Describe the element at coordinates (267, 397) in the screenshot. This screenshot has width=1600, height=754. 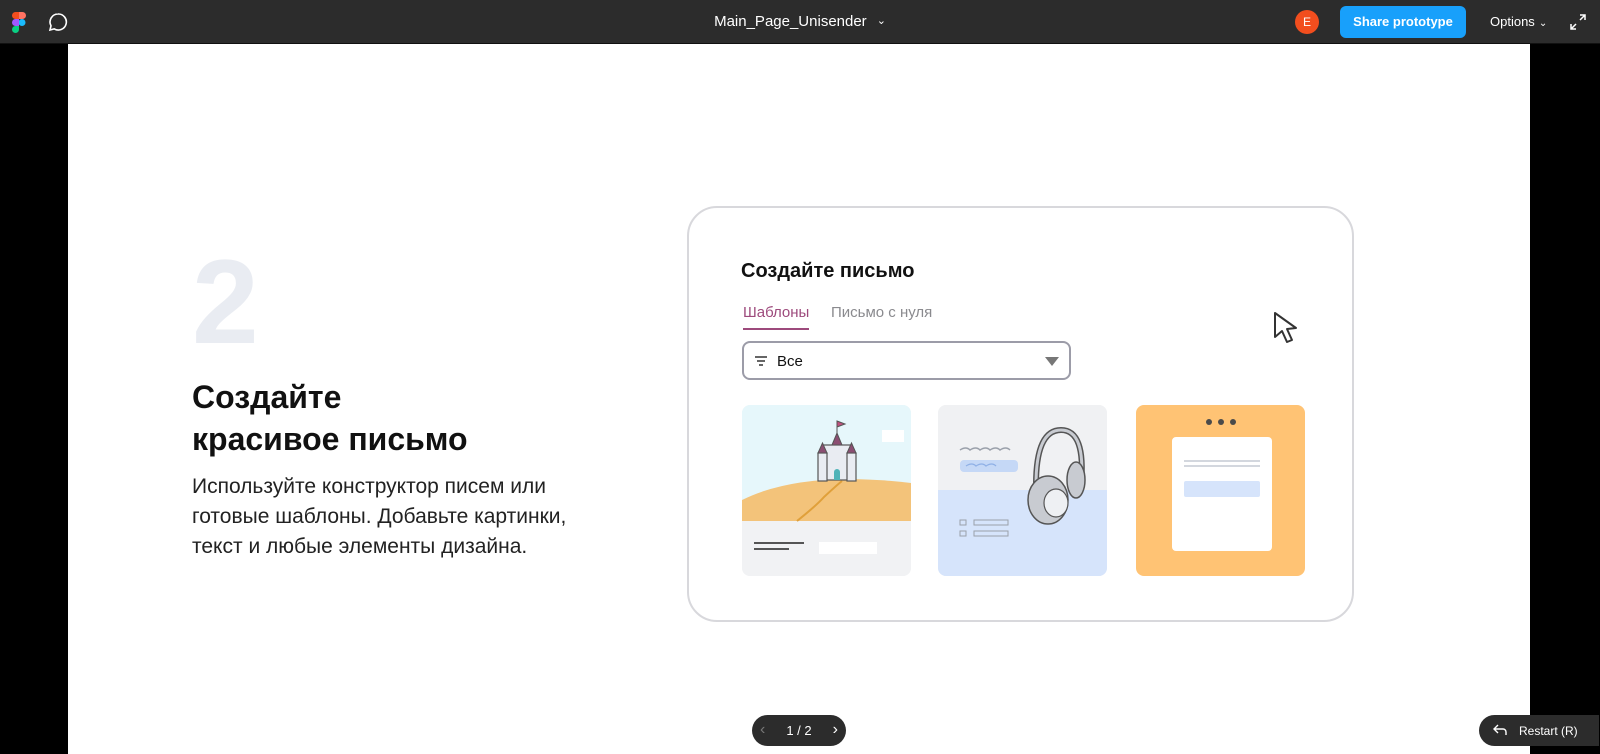
I see `heading-line: Создайте` at that location.